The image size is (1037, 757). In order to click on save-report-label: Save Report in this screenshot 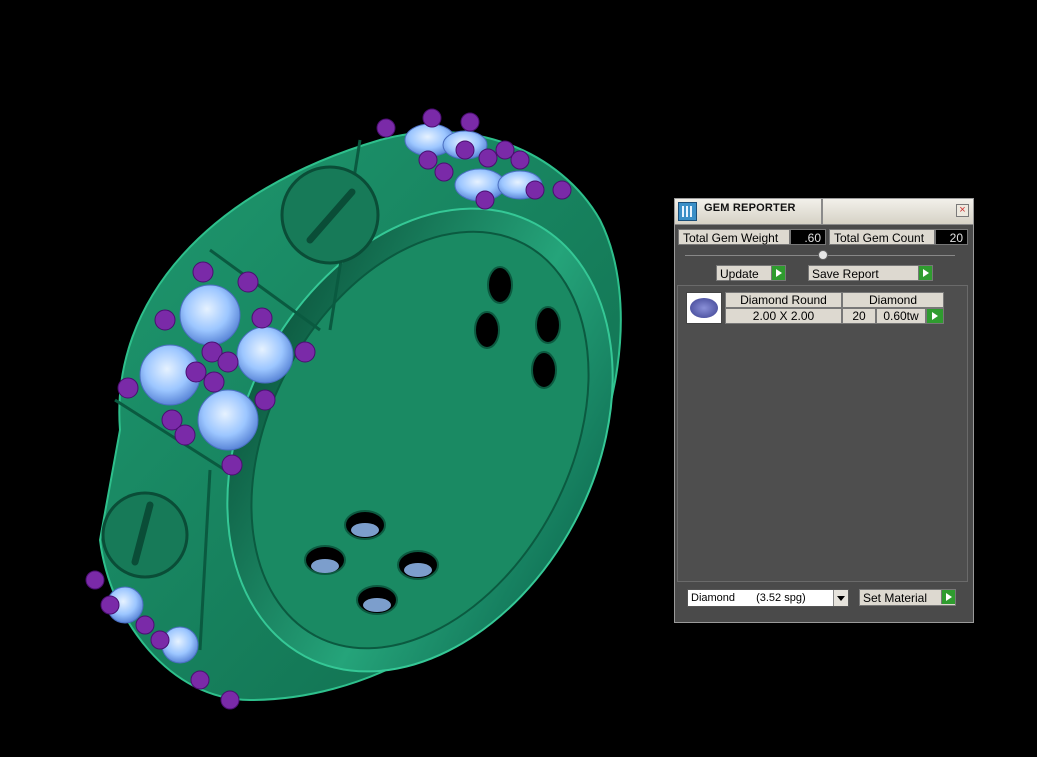, I will do `click(845, 274)`.